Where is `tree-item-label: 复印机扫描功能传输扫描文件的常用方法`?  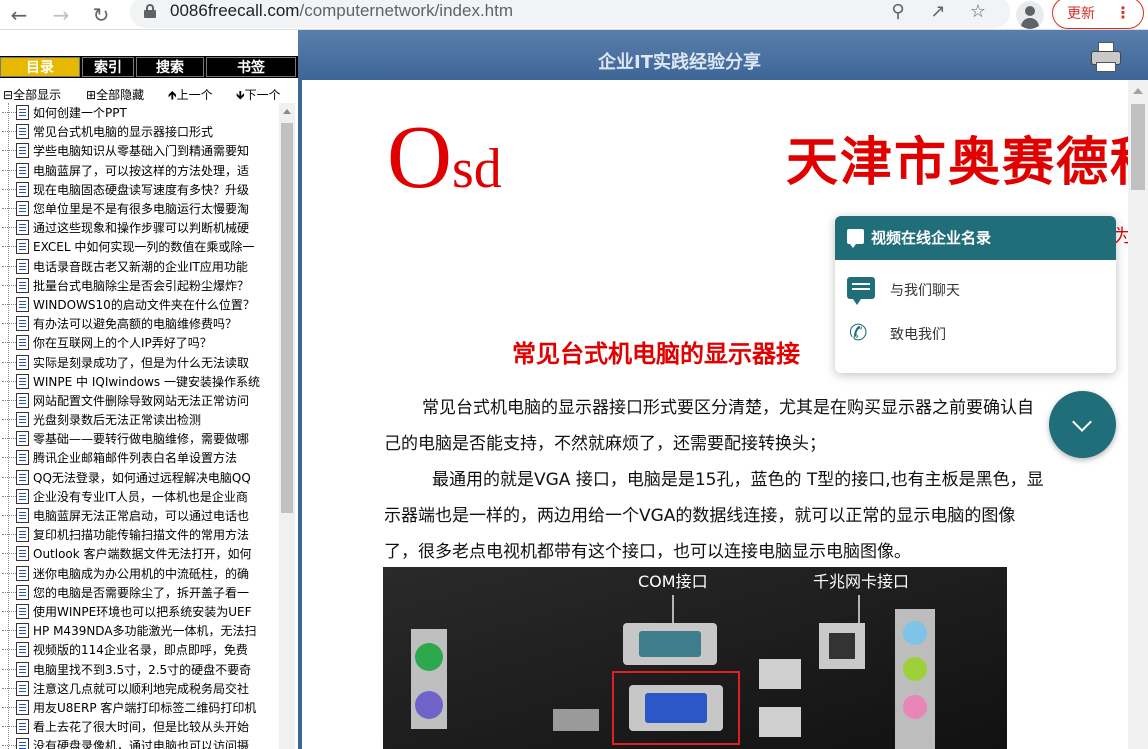 tree-item-label: 复印机扫描功能传输扫描文件的常用方法 is located at coordinates (141, 534).